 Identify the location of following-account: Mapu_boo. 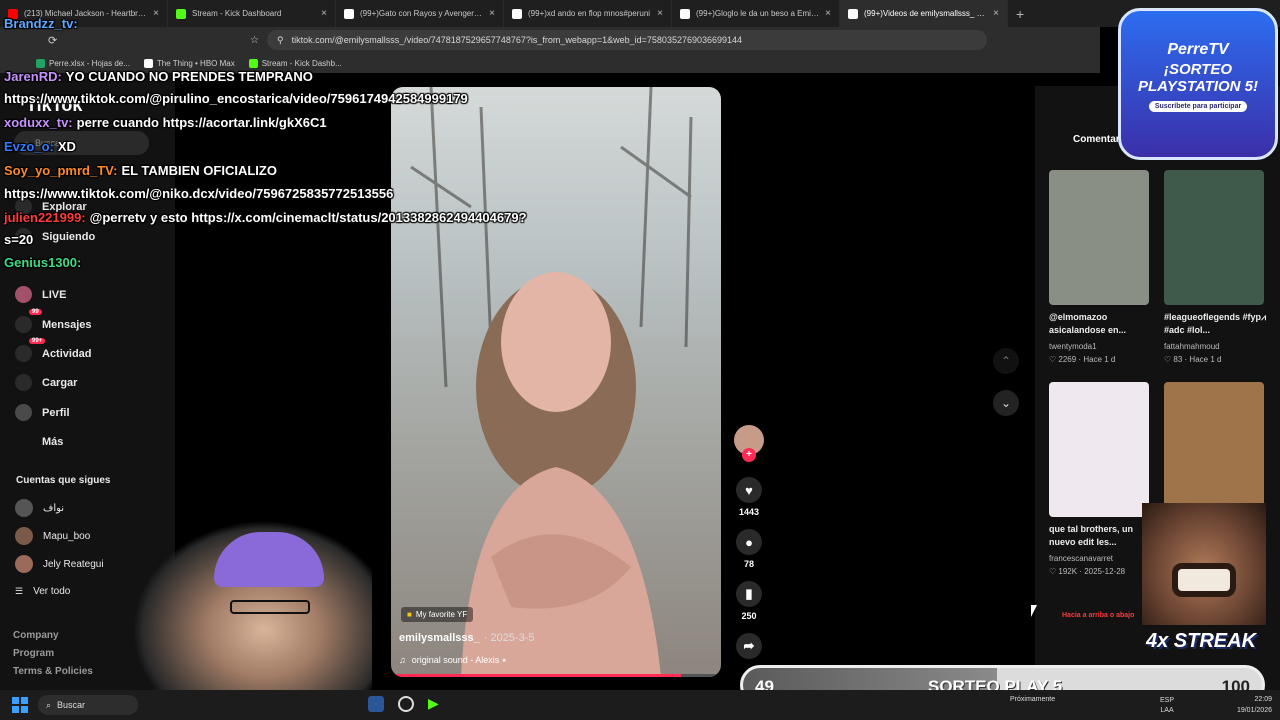
(52, 536).